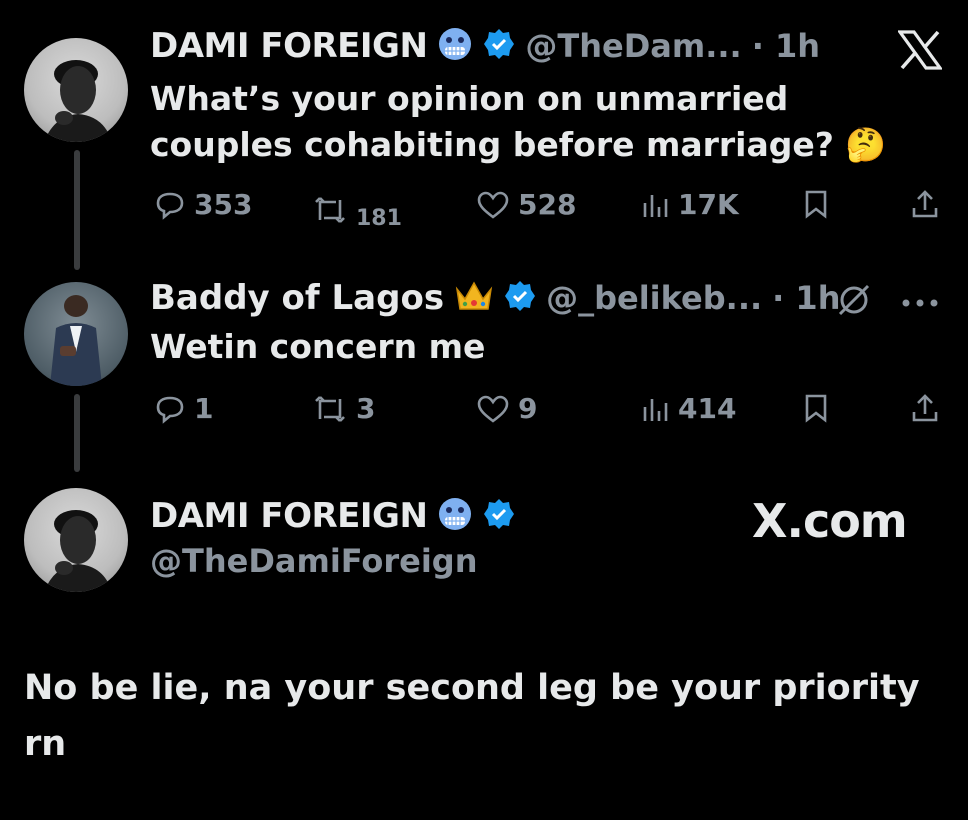 The width and height of the screenshot is (968, 820). Describe the element at coordinates (366, 408) in the screenshot. I see `repost-count: 3` at that location.